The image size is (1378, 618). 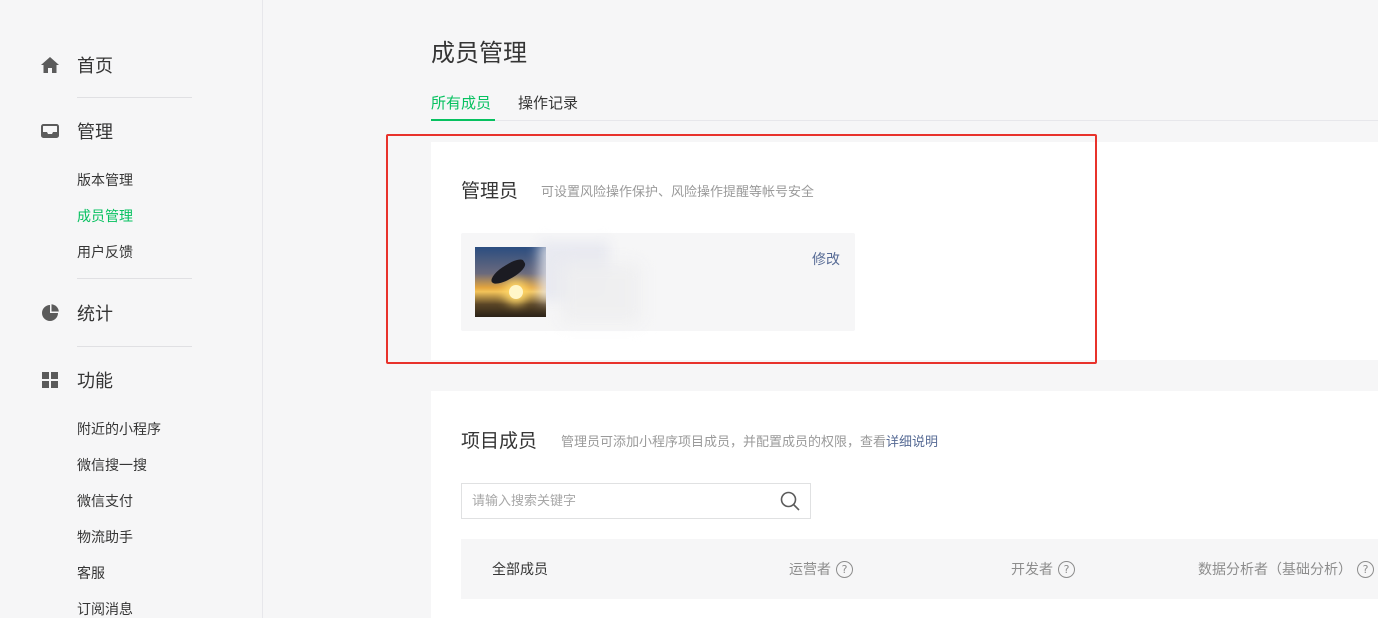 What do you see at coordinates (1032, 570) in the screenshot?
I see `column-developer-label: 开发者` at bounding box center [1032, 570].